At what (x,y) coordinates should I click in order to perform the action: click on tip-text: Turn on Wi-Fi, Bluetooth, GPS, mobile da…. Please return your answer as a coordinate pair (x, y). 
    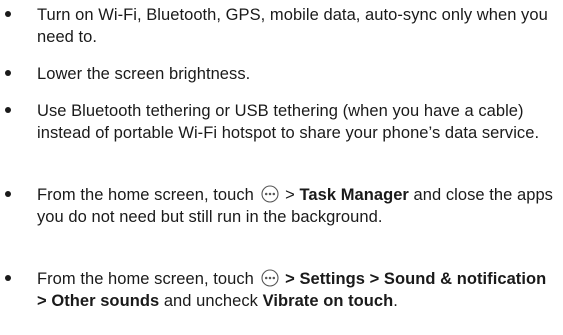
    Looking at the image, I should click on (292, 26).